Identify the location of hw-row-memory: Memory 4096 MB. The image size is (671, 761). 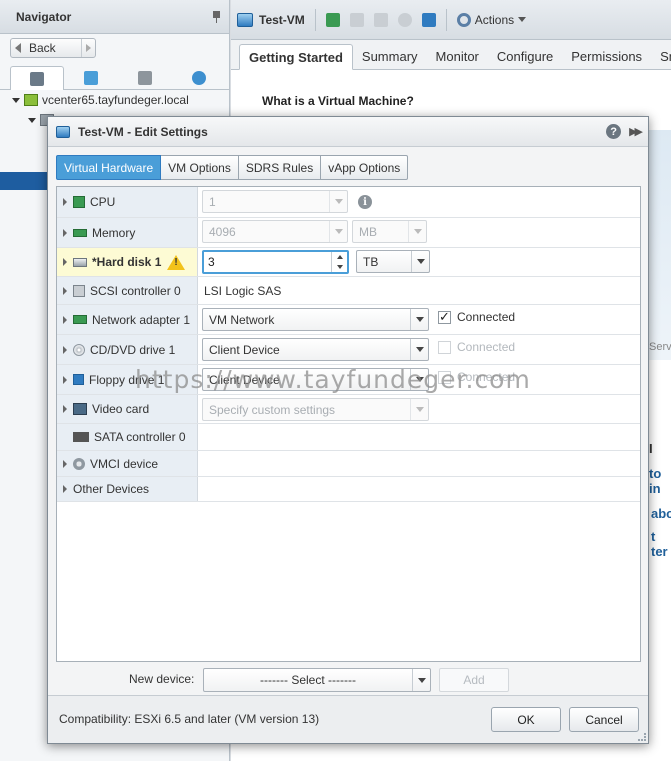
(348, 233).